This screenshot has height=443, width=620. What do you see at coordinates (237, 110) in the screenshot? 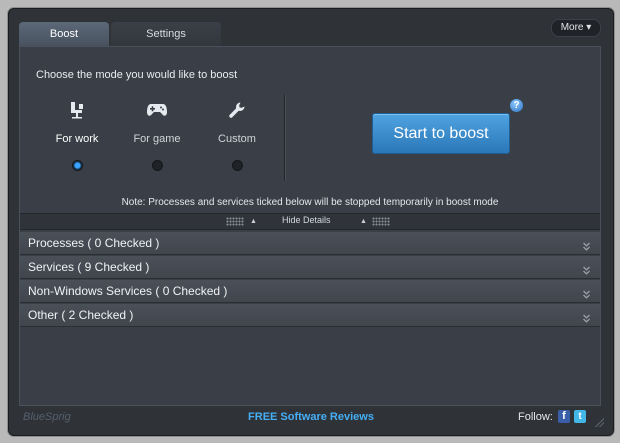
I see `wrench-icon` at bounding box center [237, 110].